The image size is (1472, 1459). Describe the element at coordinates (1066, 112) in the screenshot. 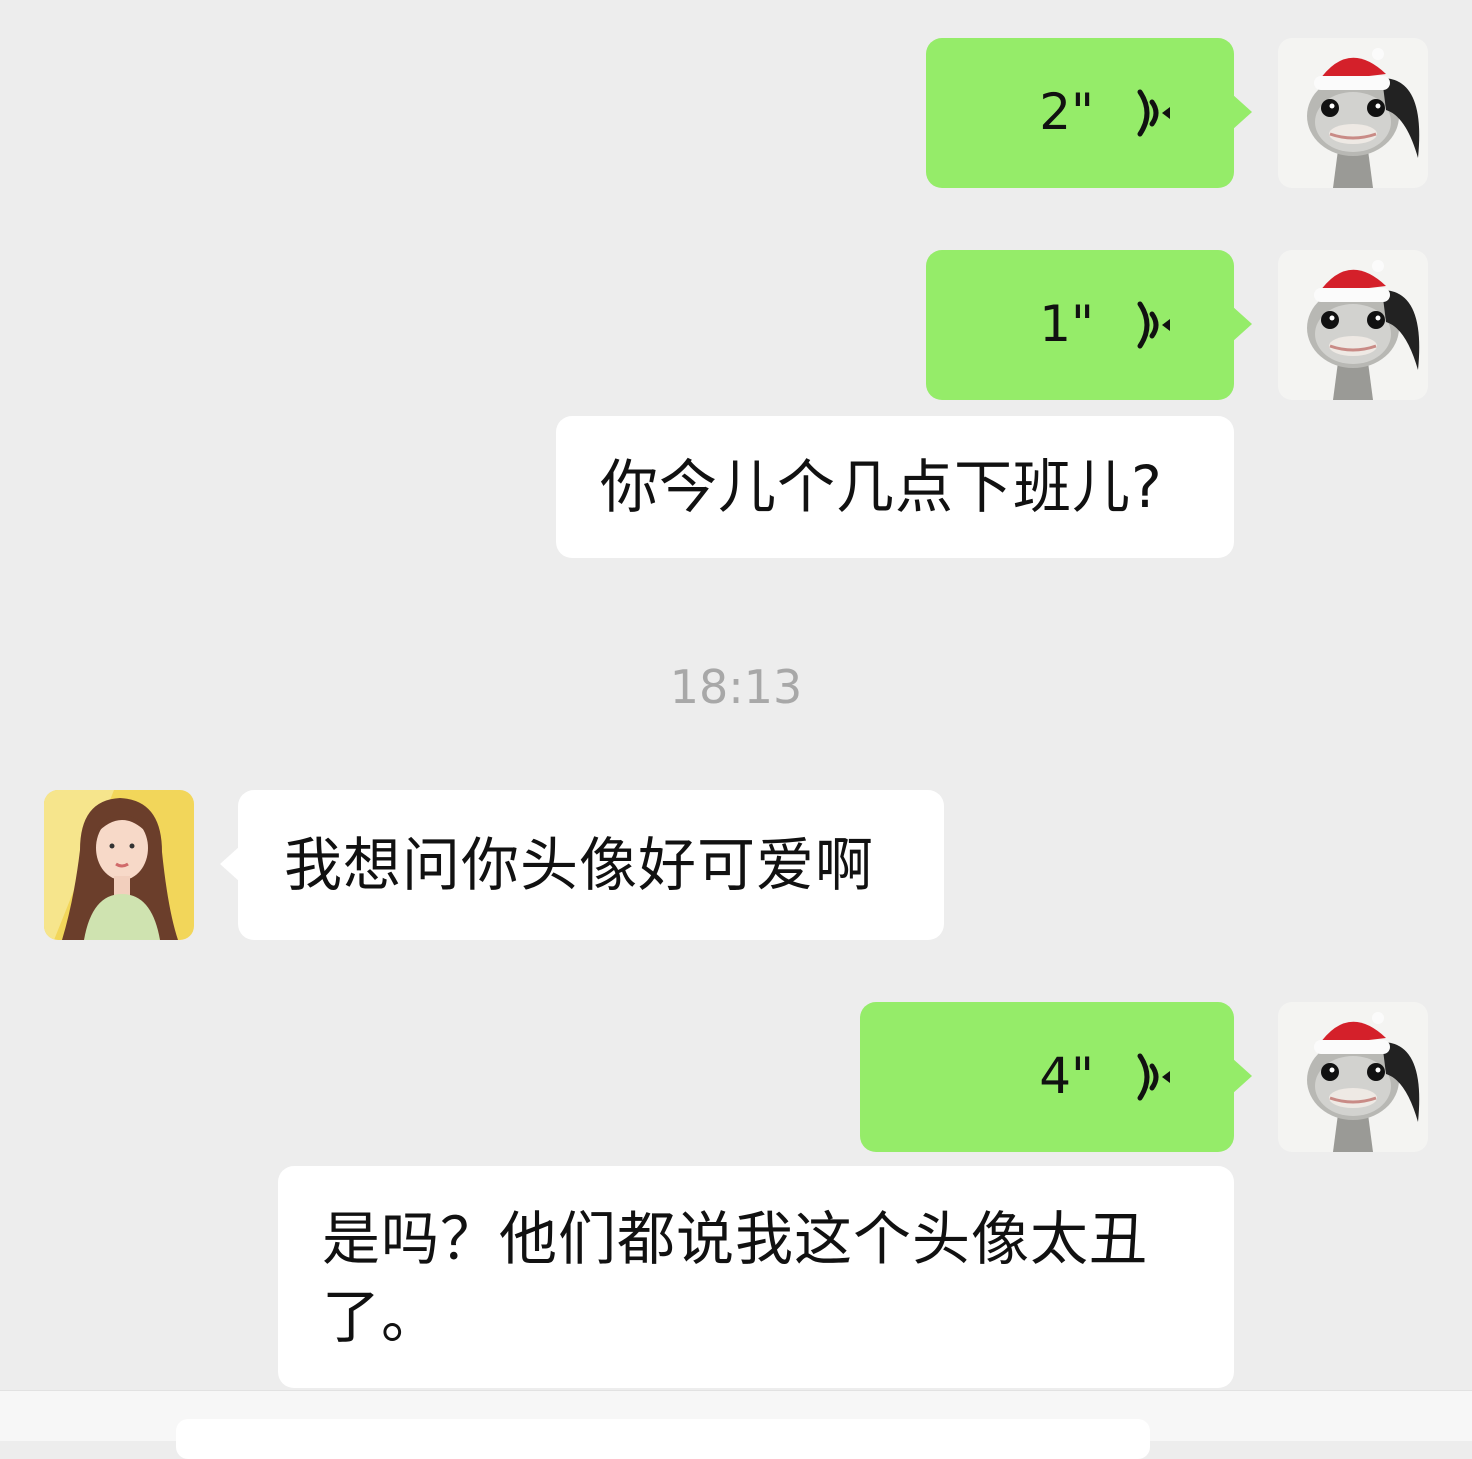

I see `voice-duration: 2"` at that location.